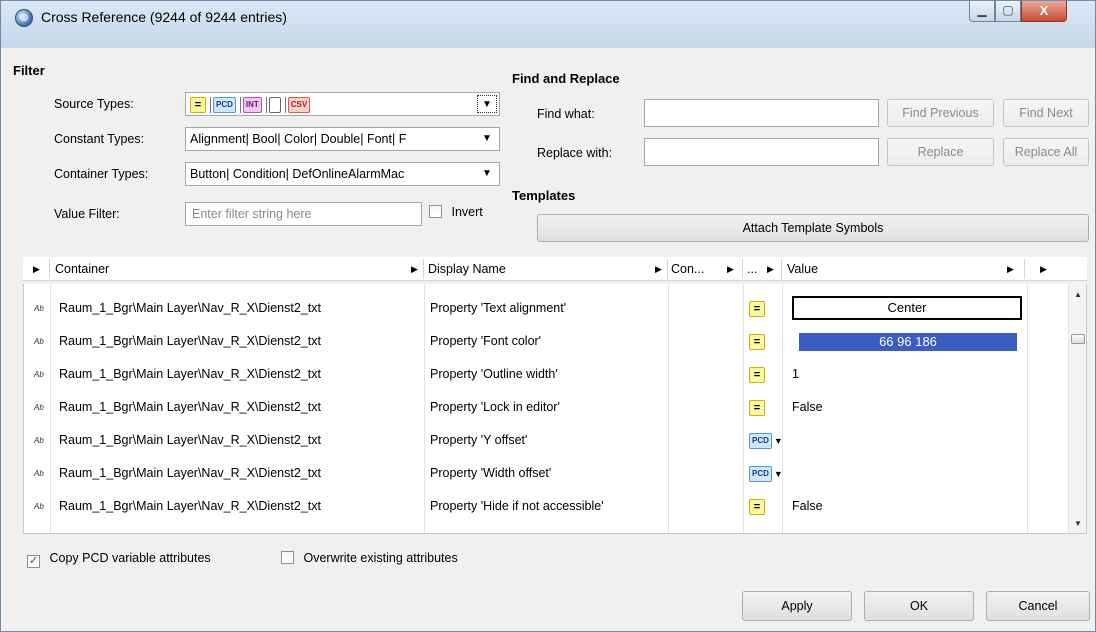  Describe the element at coordinates (517, 506) in the screenshot. I see `display-name-cell: Property 'Hide if not accessible'` at that location.